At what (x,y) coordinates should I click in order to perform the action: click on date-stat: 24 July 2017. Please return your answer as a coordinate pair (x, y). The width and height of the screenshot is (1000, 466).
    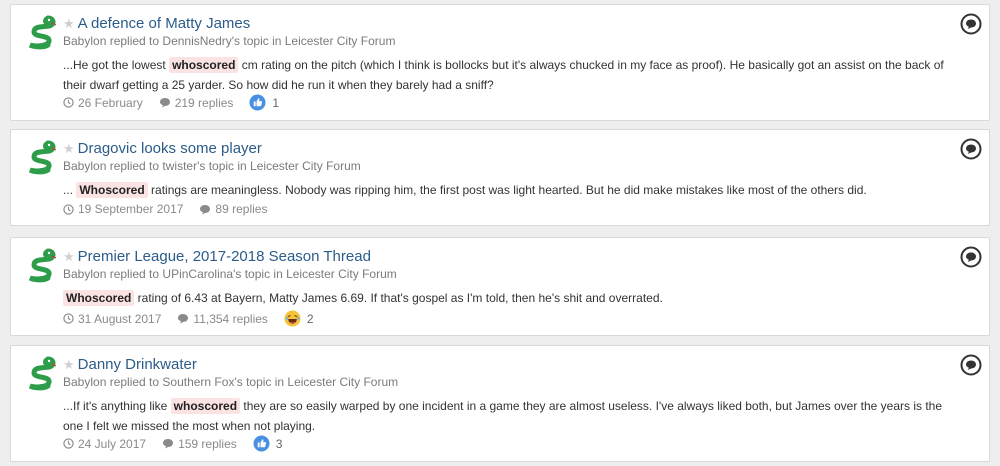
    Looking at the image, I should click on (104, 444).